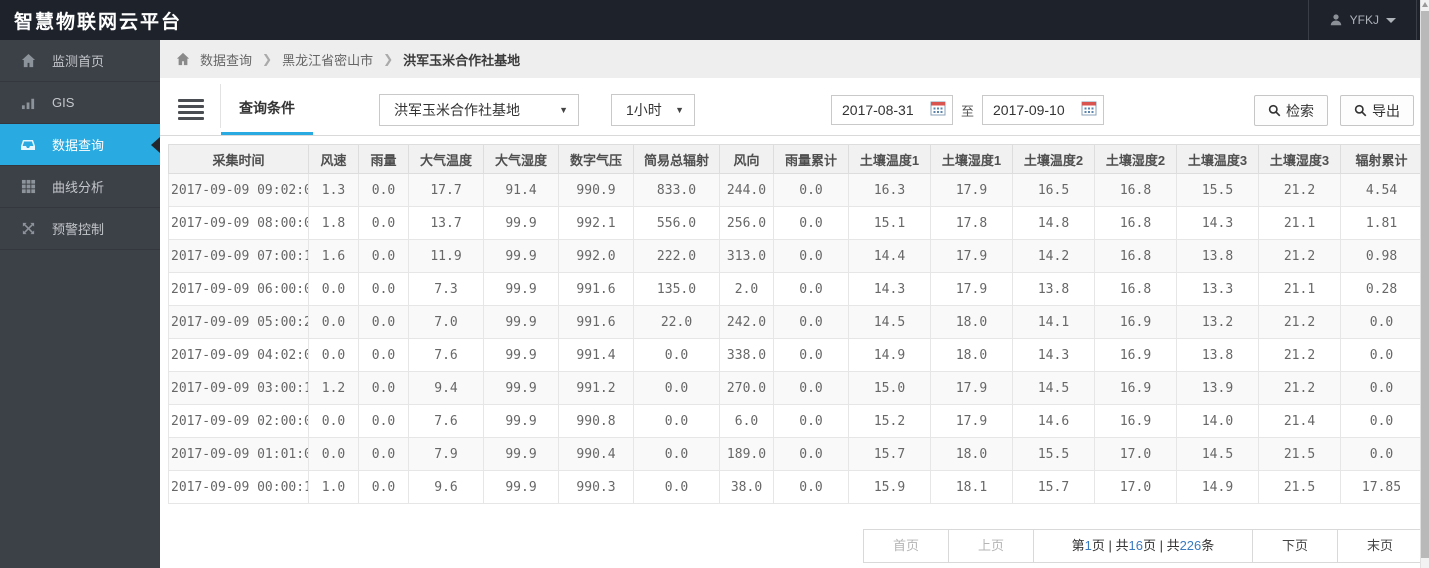 This screenshot has height=568, width=1429. Describe the element at coordinates (596, 487) in the screenshot. I see `table-cell: 990.3` at that location.